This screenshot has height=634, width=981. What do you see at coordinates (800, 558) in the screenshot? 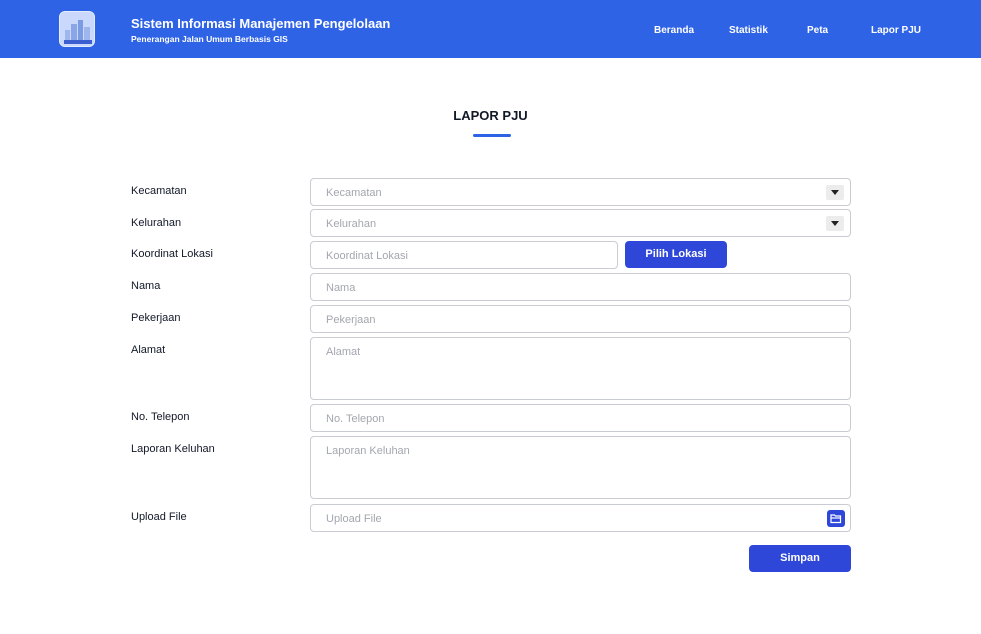
I see `simpan-button: Simpan` at bounding box center [800, 558].